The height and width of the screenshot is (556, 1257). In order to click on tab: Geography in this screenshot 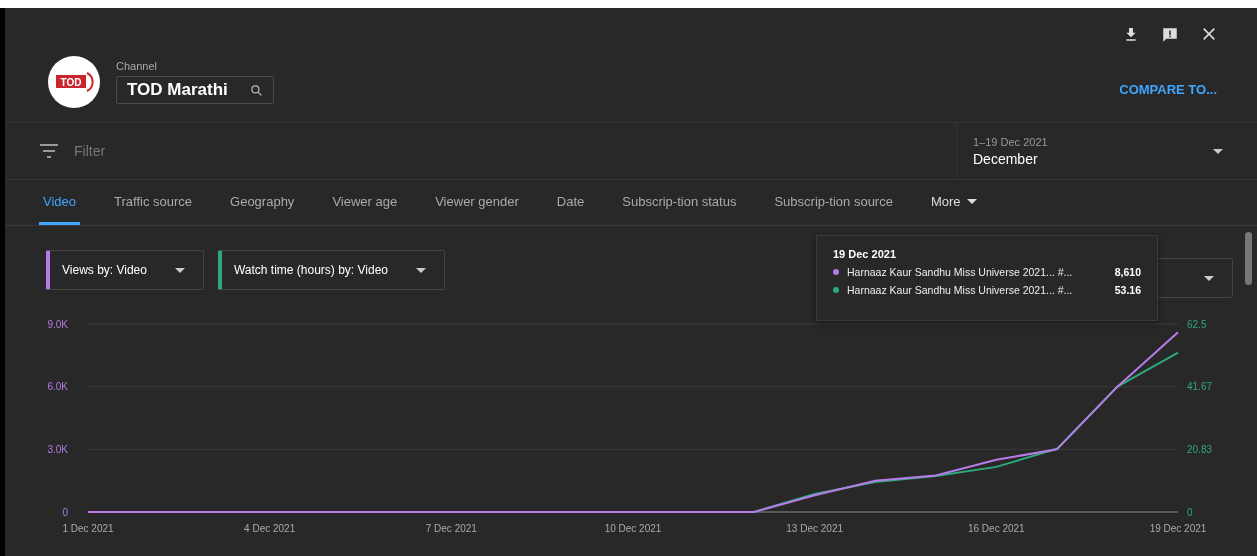, I will do `click(262, 202)`.